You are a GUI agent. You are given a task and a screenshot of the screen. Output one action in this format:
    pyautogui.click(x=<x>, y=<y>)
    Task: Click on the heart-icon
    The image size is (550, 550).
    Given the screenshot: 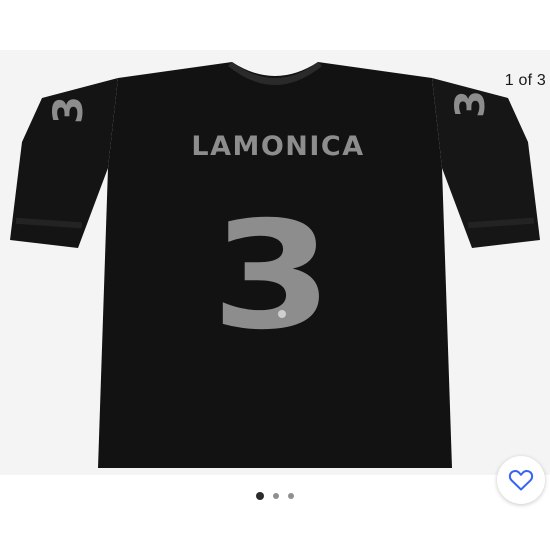 What is the action you would take?
    pyautogui.click(x=521, y=480)
    